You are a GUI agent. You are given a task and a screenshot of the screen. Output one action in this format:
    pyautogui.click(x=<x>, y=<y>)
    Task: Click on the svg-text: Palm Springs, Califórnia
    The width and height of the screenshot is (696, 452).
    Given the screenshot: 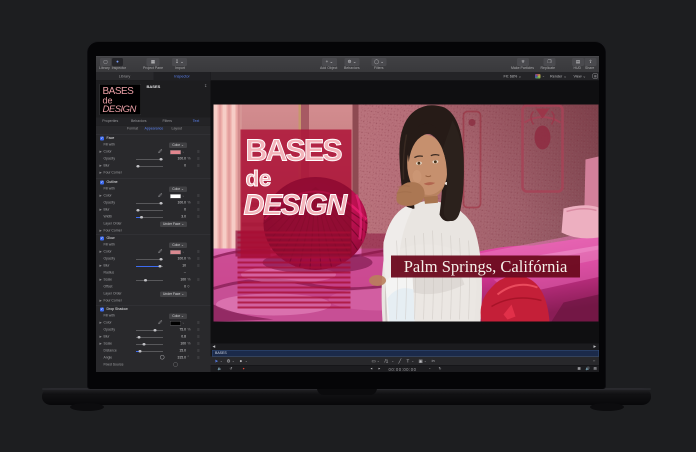 What is the action you would take?
    pyautogui.click(x=486, y=266)
    